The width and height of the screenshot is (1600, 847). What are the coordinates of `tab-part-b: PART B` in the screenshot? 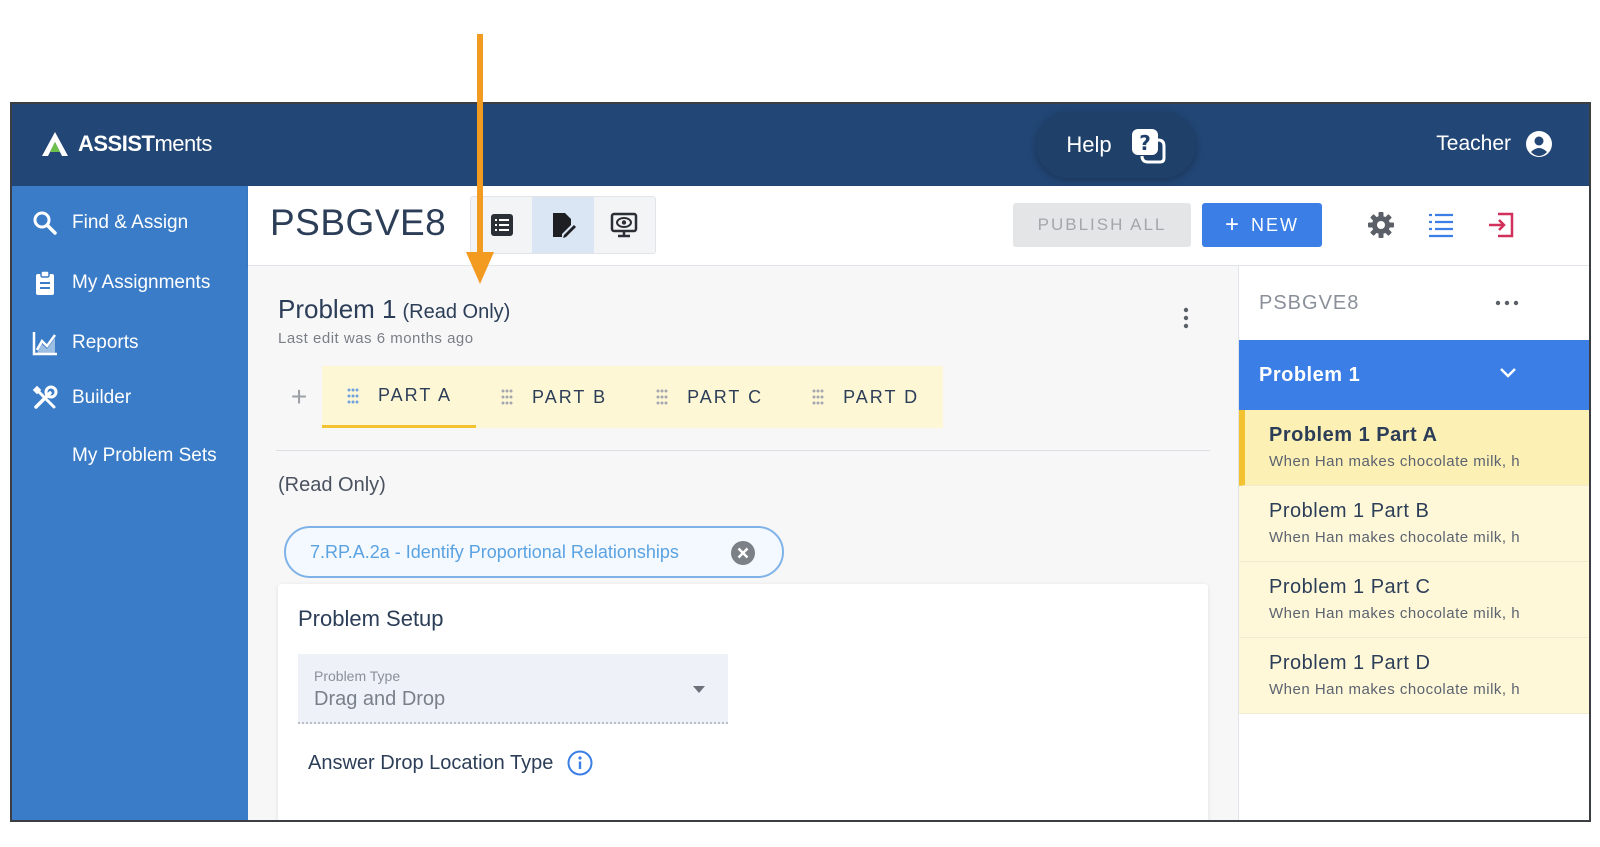 It's located at (554, 397).